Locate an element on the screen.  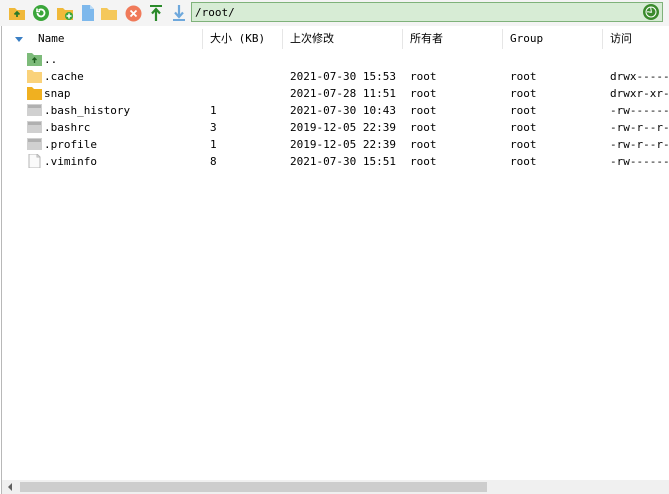
go-icon is located at coordinates (651, 12).